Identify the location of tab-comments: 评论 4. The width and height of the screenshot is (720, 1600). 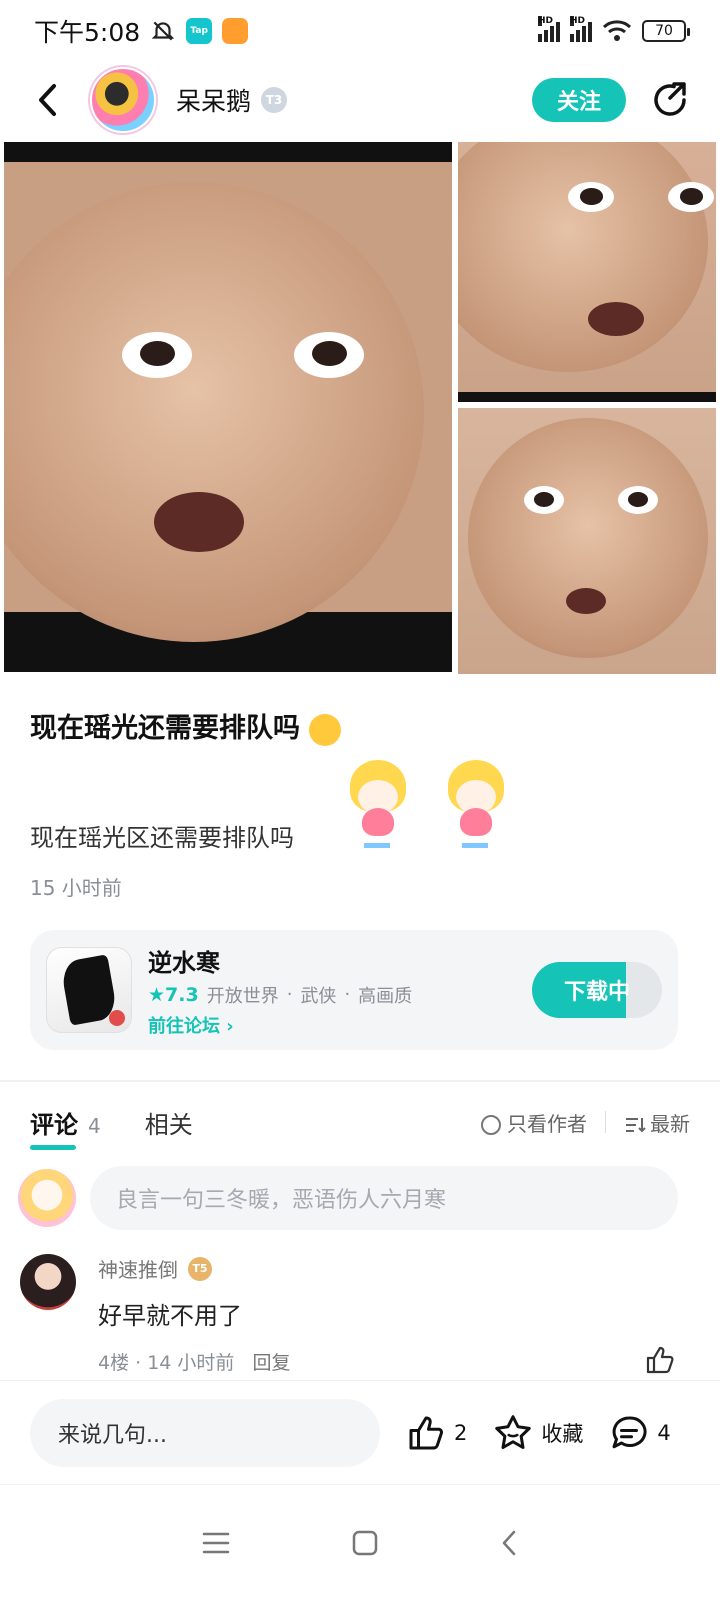
(65, 1127).